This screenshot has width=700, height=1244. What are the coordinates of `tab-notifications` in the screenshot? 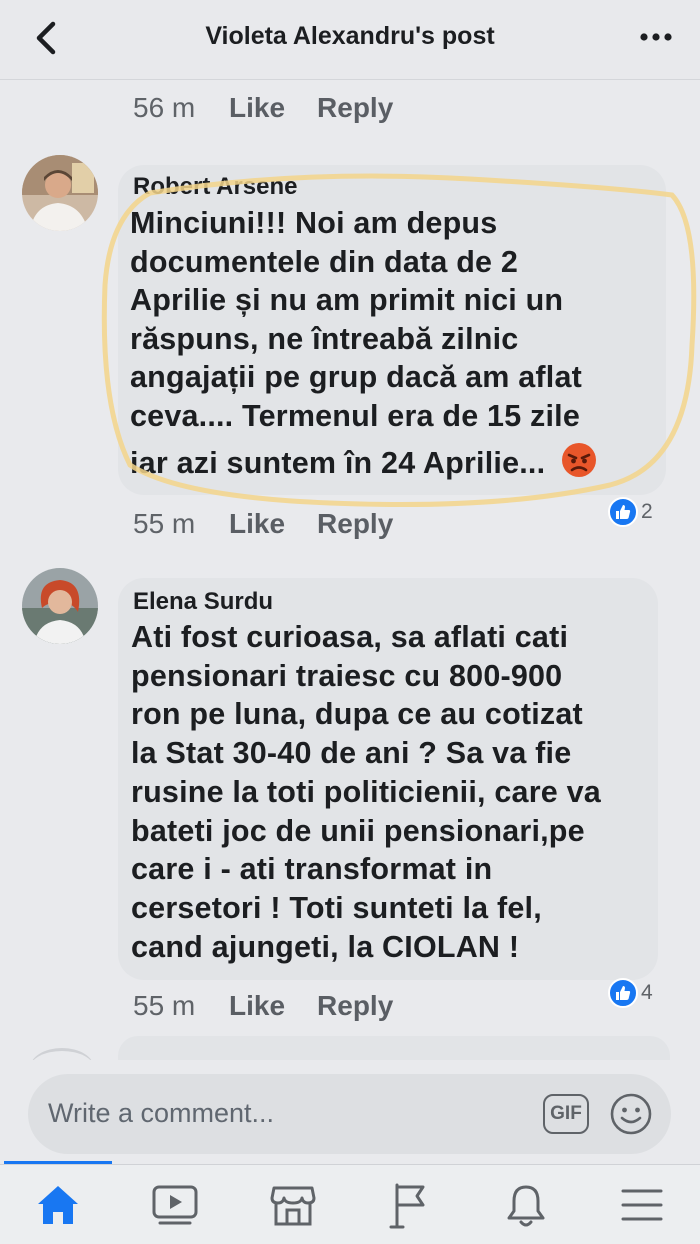 It's located at (526, 1205).